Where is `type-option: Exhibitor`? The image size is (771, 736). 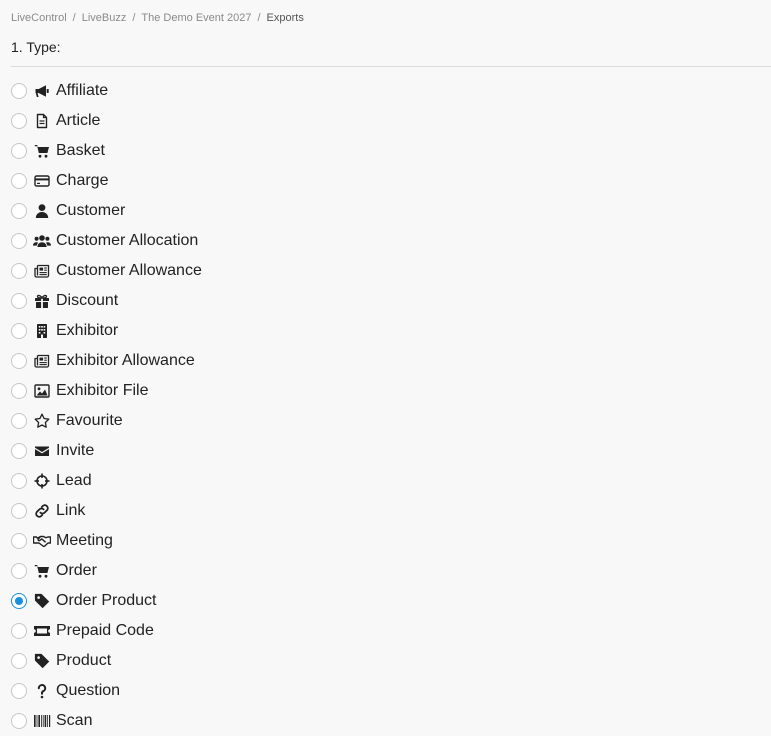 type-option: Exhibitor is located at coordinates (106, 331).